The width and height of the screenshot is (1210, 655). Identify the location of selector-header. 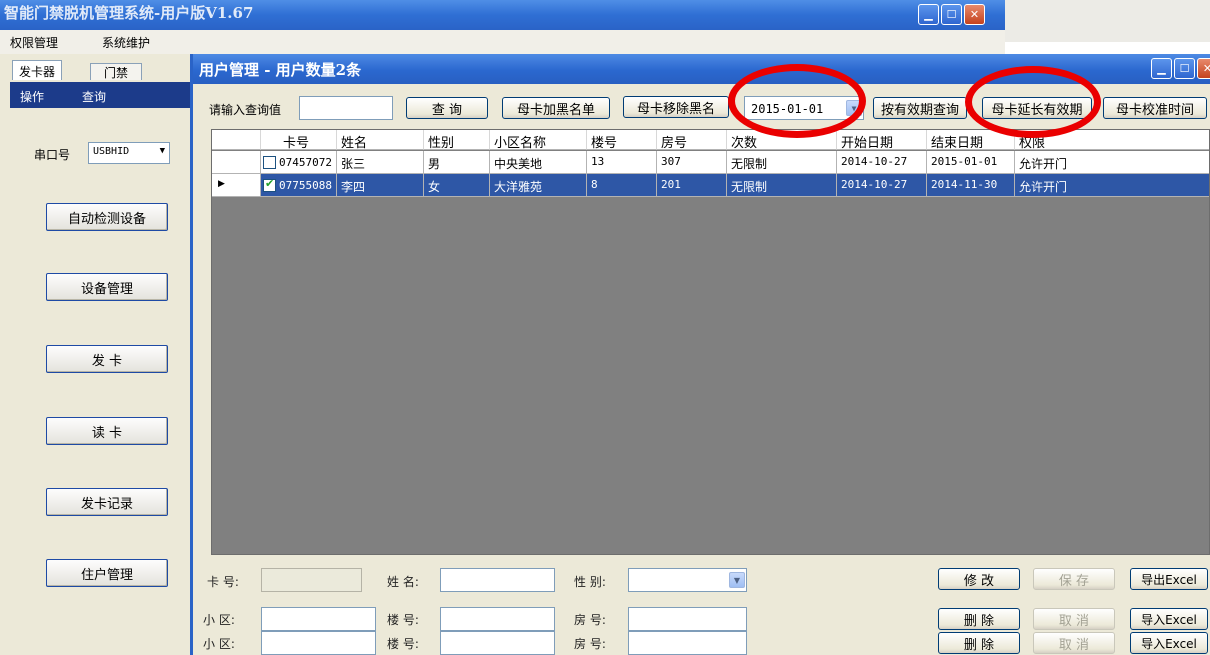
(236, 140).